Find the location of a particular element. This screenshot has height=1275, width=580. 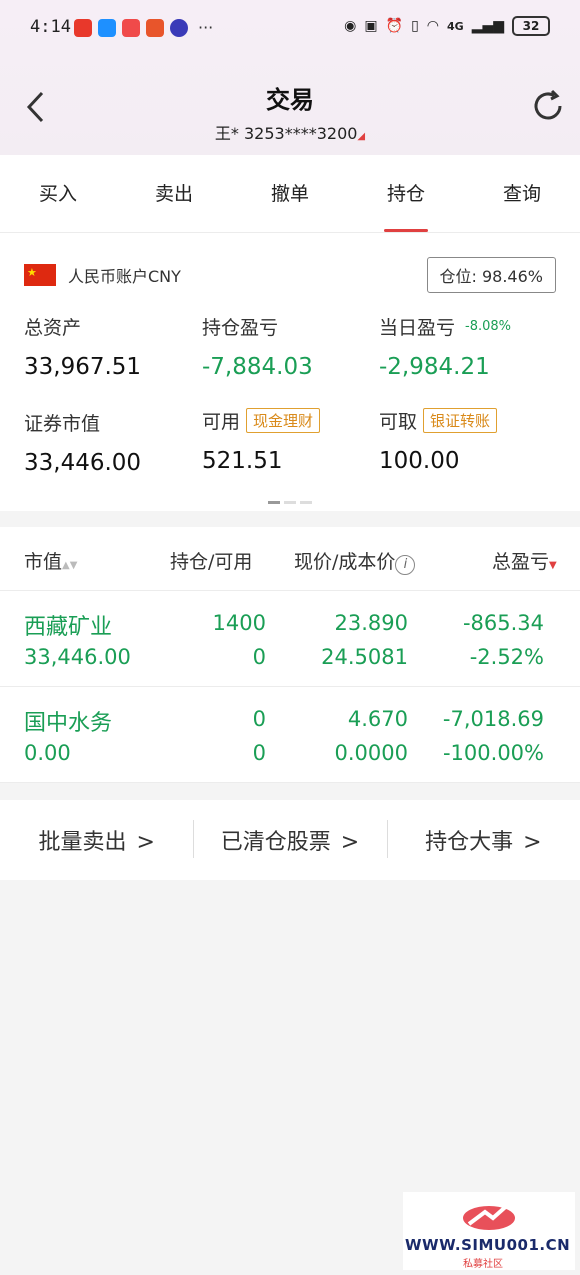

header-market-value-label: 市值 is located at coordinates (43, 562).